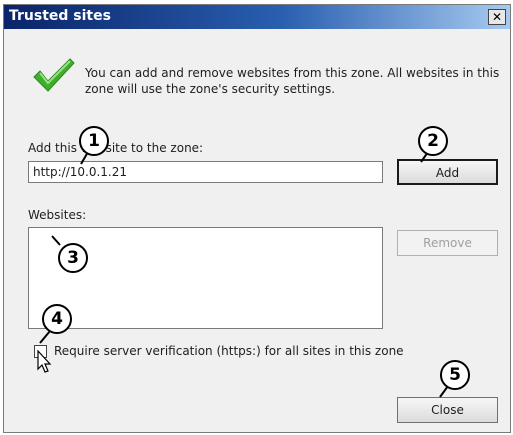 Image resolution: width=513 pixels, height=435 pixels. I want to click on mouse-cursor-icon, so click(44, 361).